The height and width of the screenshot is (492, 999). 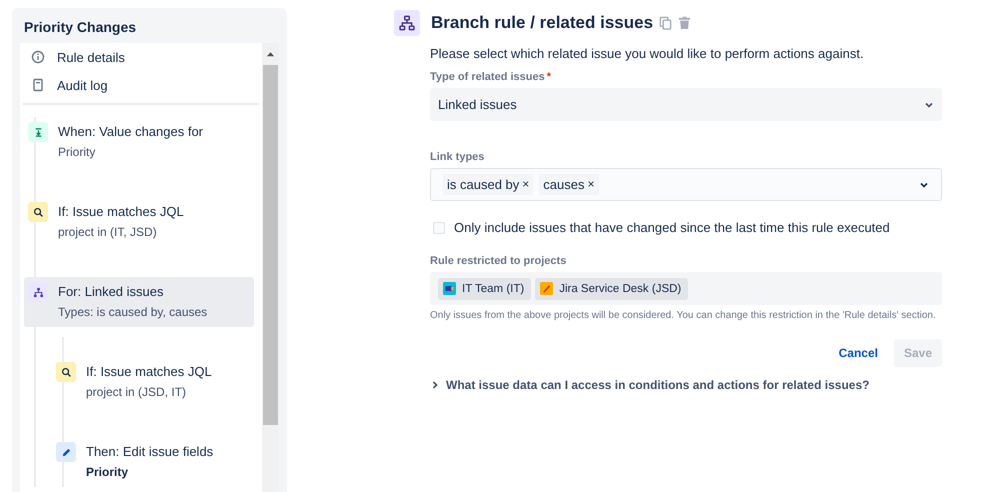 I want to click on trigger-icon, so click(x=38, y=132).